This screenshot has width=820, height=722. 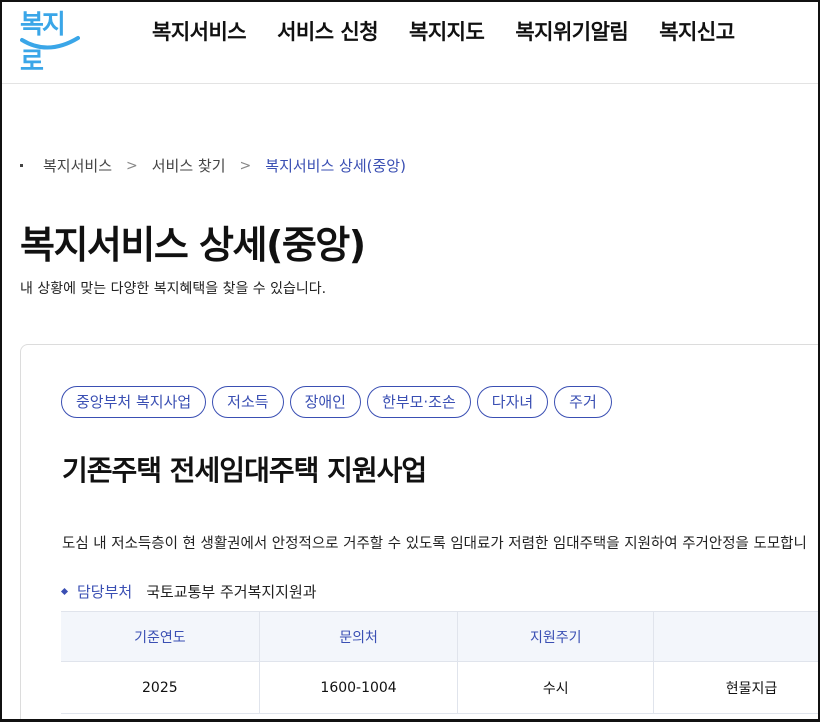 I want to click on service-tags: 중앙부처 복지사업 저소득 장애인 한부모·조손 다자녀 주거, so click(x=339, y=402).